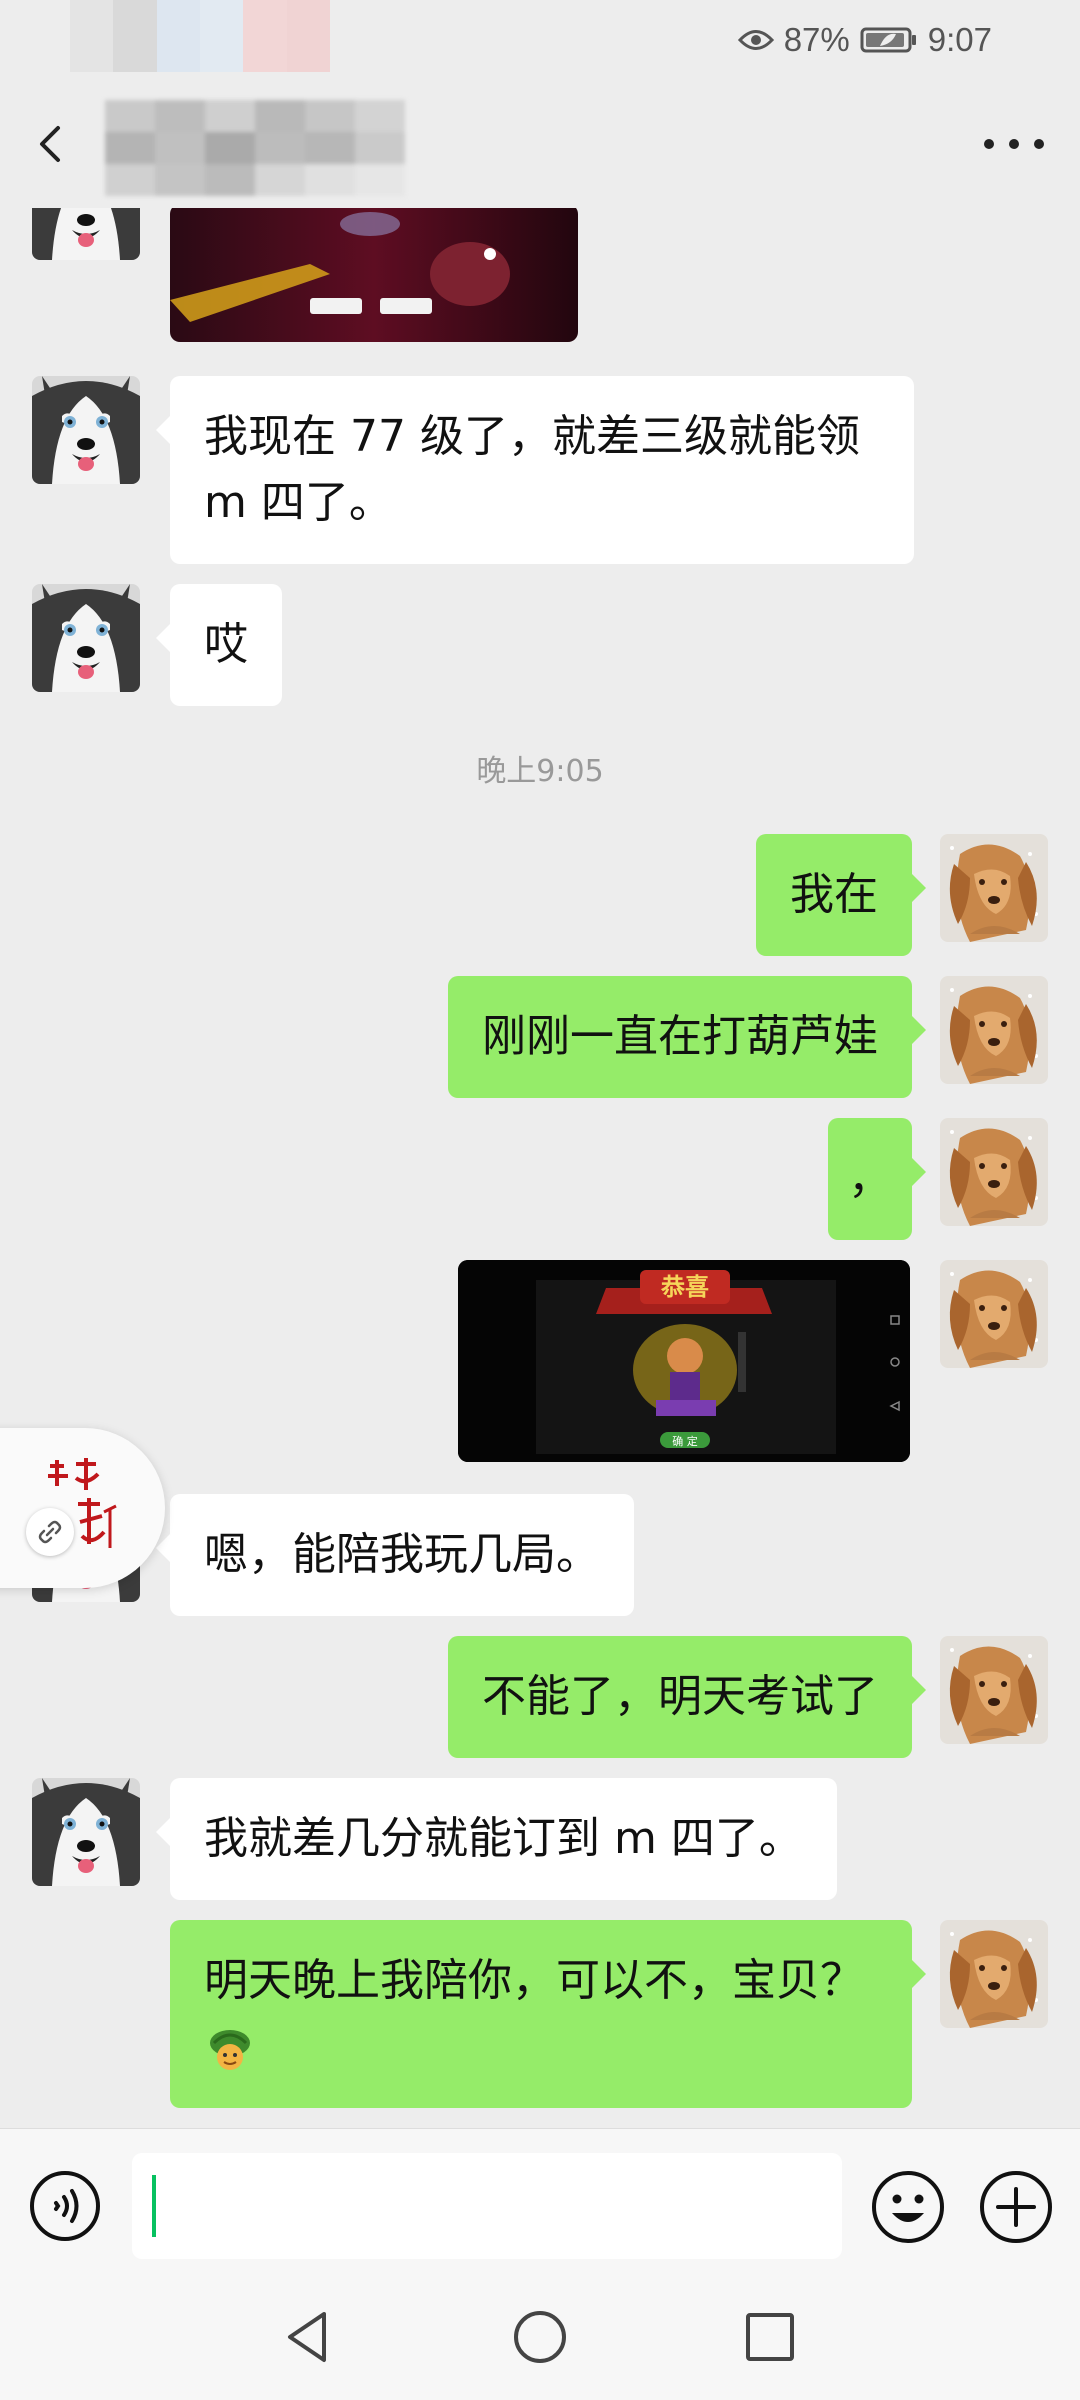 This screenshot has width=1080, height=2400. What do you see at coordinates (687, 1697) in the screenshot?
I see `message-bubble-outgoing: 不能了，明天考试了` at bounding box center [687, 1697].